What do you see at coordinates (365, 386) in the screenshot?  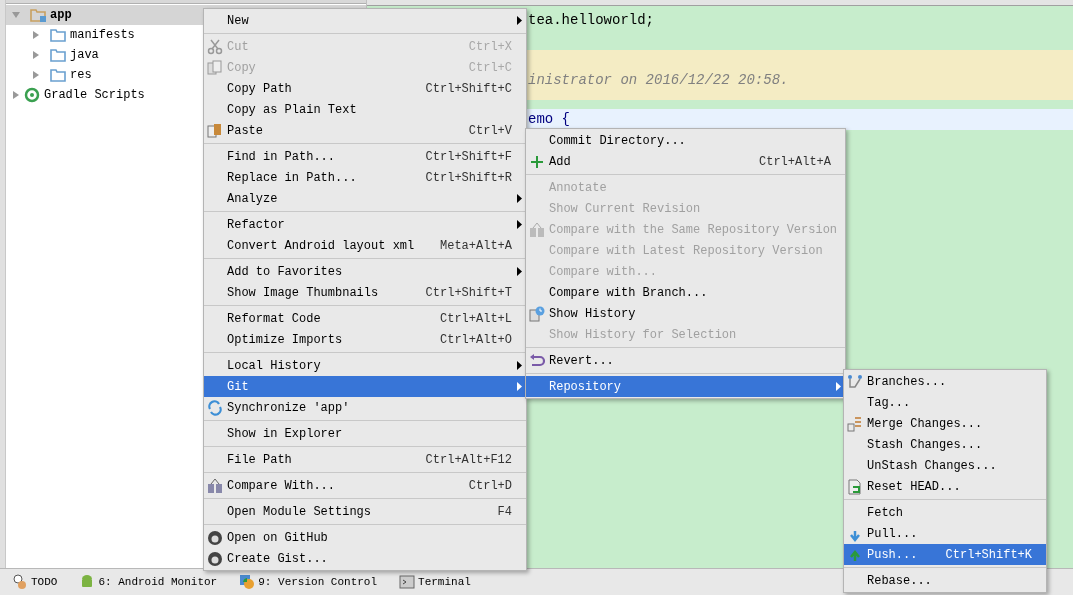 I see `menu-item: Git` at bounding box center [365, 386].